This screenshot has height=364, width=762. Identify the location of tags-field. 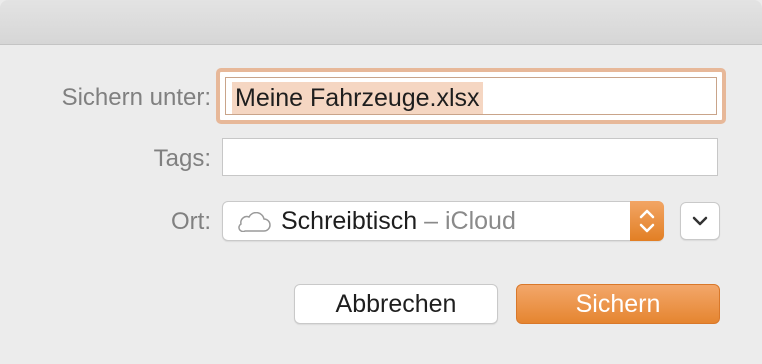
(470, 157).